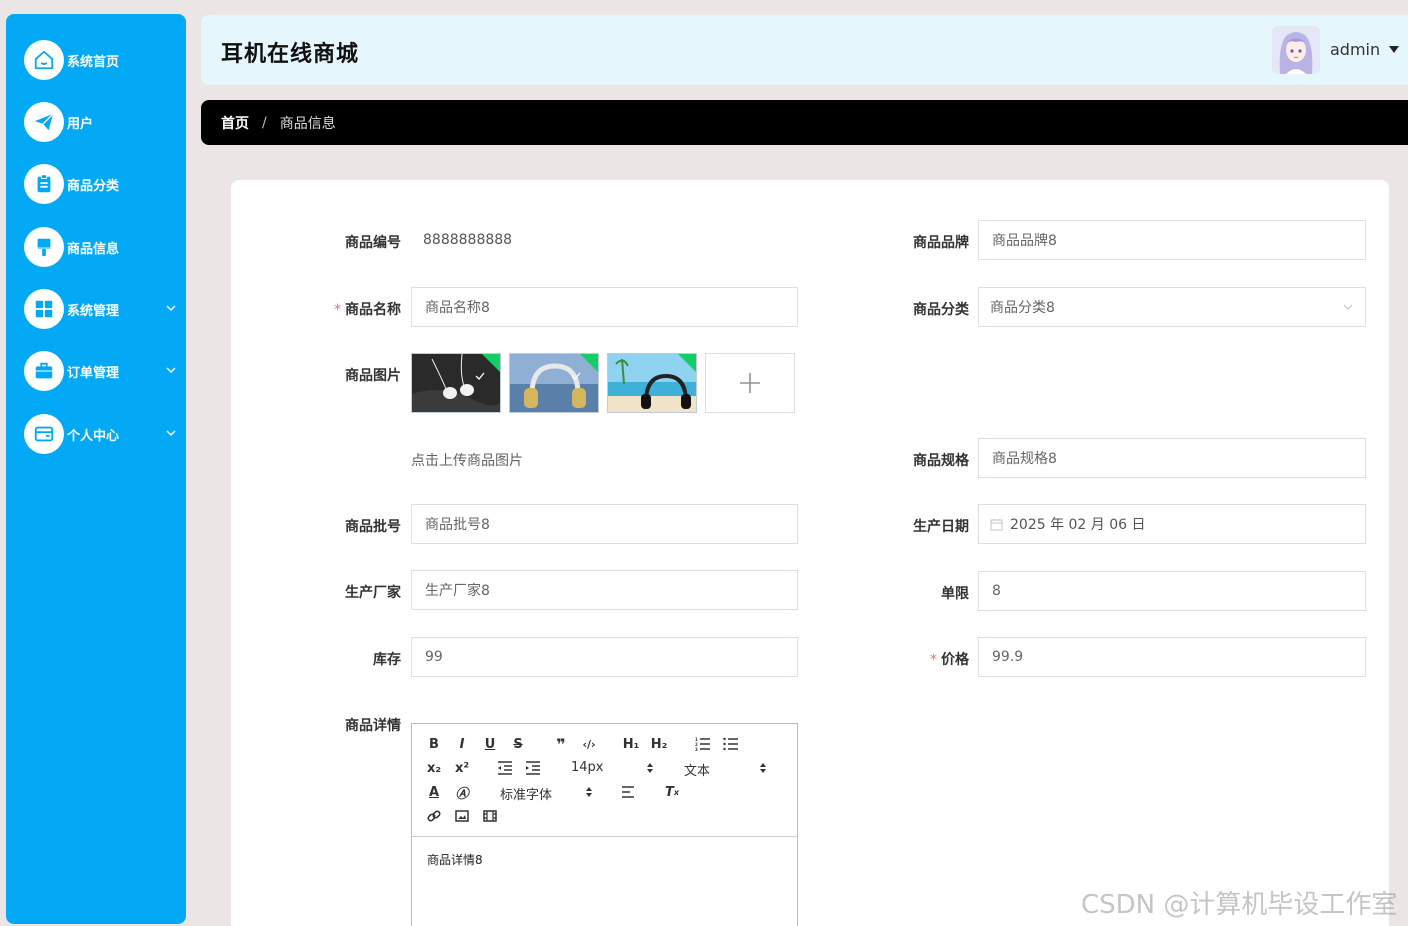 The width and height of the screenshot is (1408, 926). What do you see at coordinates (387, 660) in the screenshot?
I see `stock-label: 库存` at bounding box center [387, 660].